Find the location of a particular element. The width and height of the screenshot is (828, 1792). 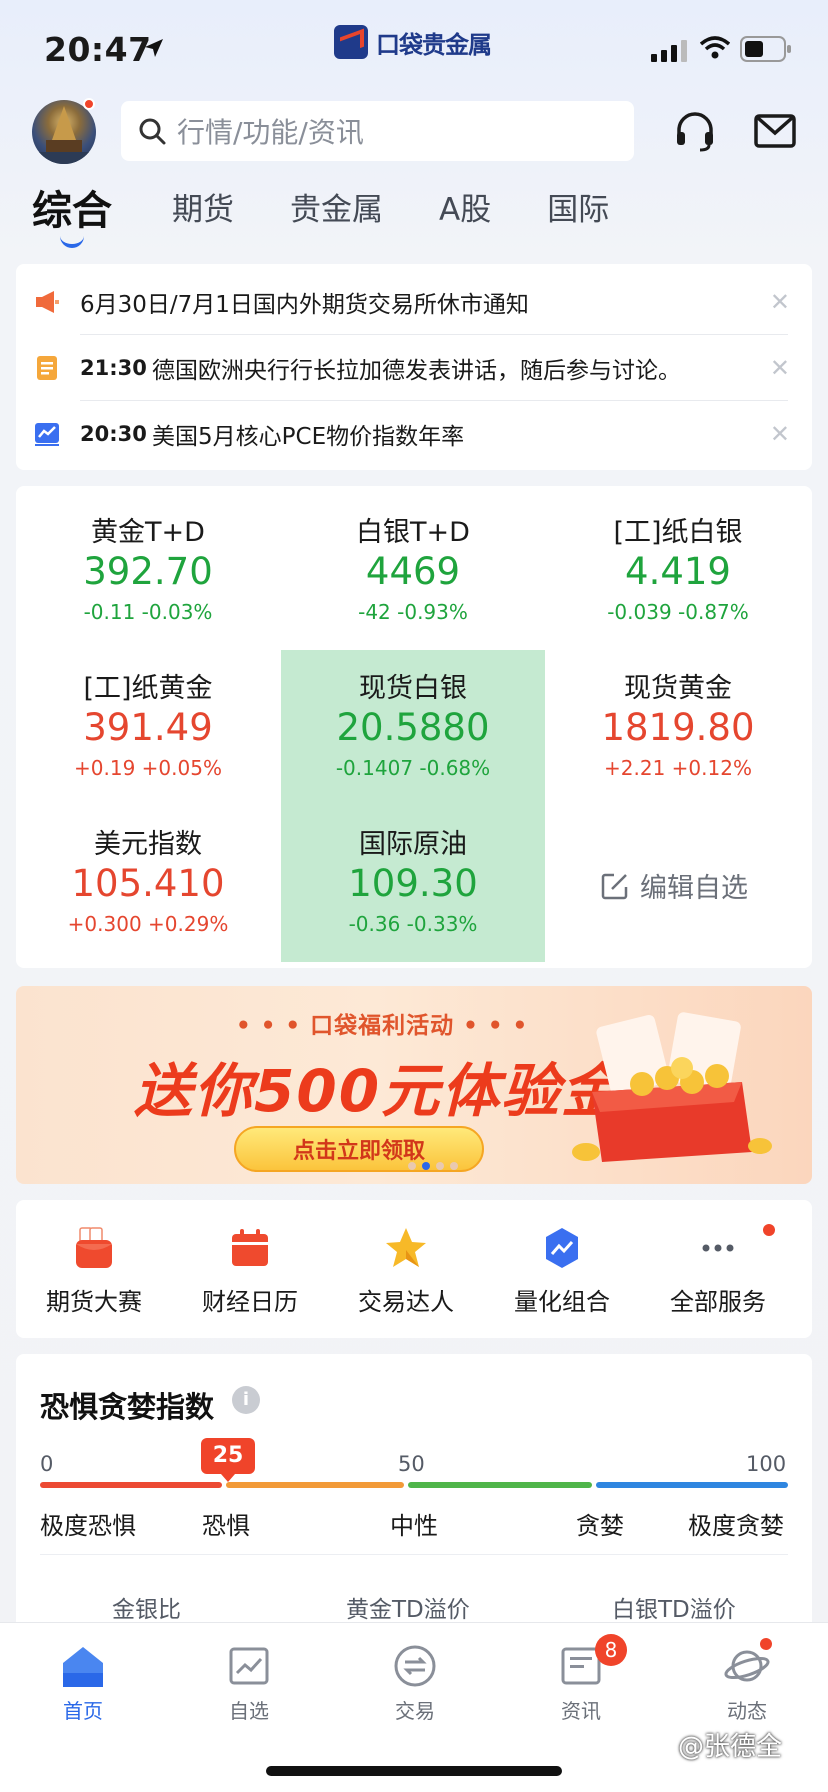

quote-name: 国际原油 is located at coordinates (413, 844).